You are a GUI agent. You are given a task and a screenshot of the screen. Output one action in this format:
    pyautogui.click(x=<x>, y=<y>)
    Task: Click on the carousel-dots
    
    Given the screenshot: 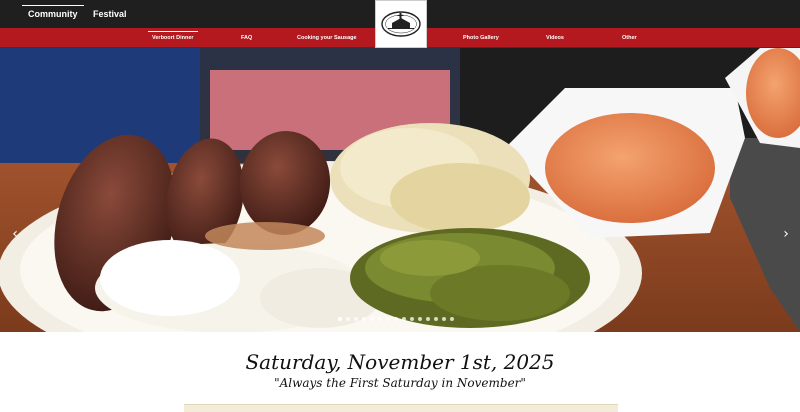 What is the action you would take?
    pyautogui.click(x=396, y=320)
    